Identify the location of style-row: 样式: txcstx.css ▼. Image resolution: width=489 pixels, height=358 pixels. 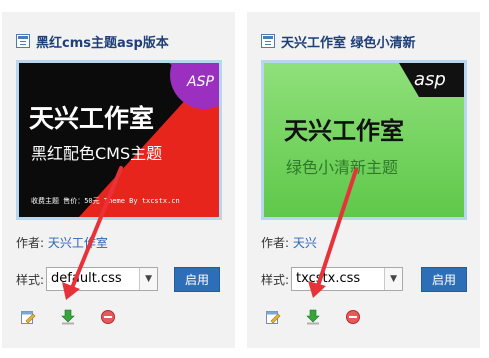
(332, 279).